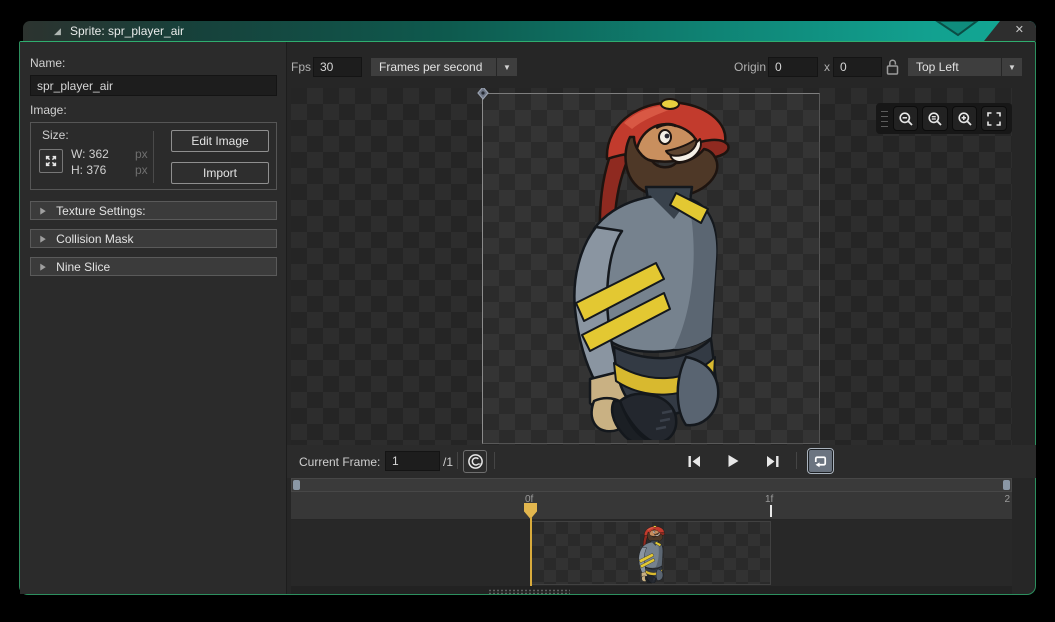 This screenshot has height=622, width=1055. Describe the element at coordinates (153, 238) in the screenshot. I see `collision-mask-section: ▶ Collision Mask` at that location.